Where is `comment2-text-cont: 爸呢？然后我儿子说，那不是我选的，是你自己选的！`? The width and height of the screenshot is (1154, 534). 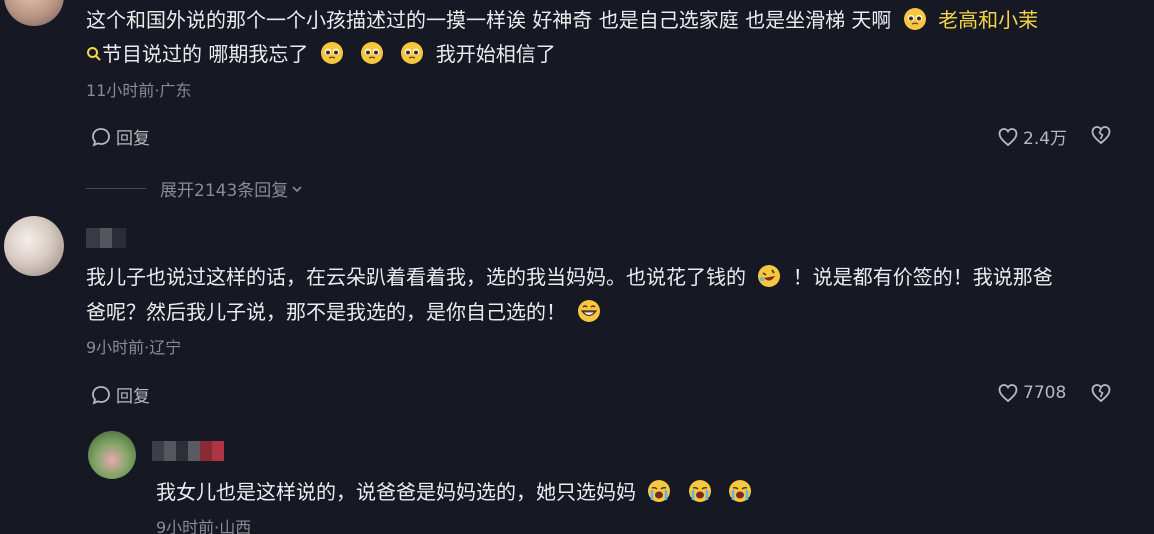
comment2-text-cont: 爸呢？然后我儿子说，那不是我选的，是你自己选的！ is located at coordinates (326, 312).